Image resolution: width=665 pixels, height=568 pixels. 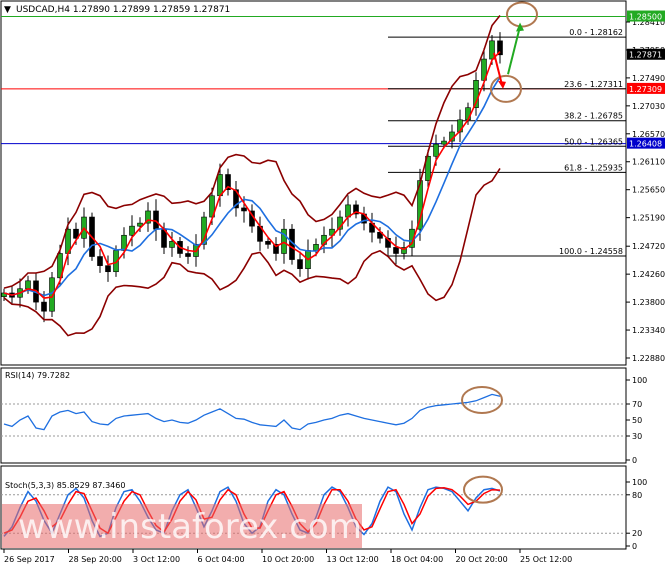 What do you see at coordinates (648, 302) in the screenshot?
I see `y-tick-label: 1.23800` at bounding box center [648, 302].